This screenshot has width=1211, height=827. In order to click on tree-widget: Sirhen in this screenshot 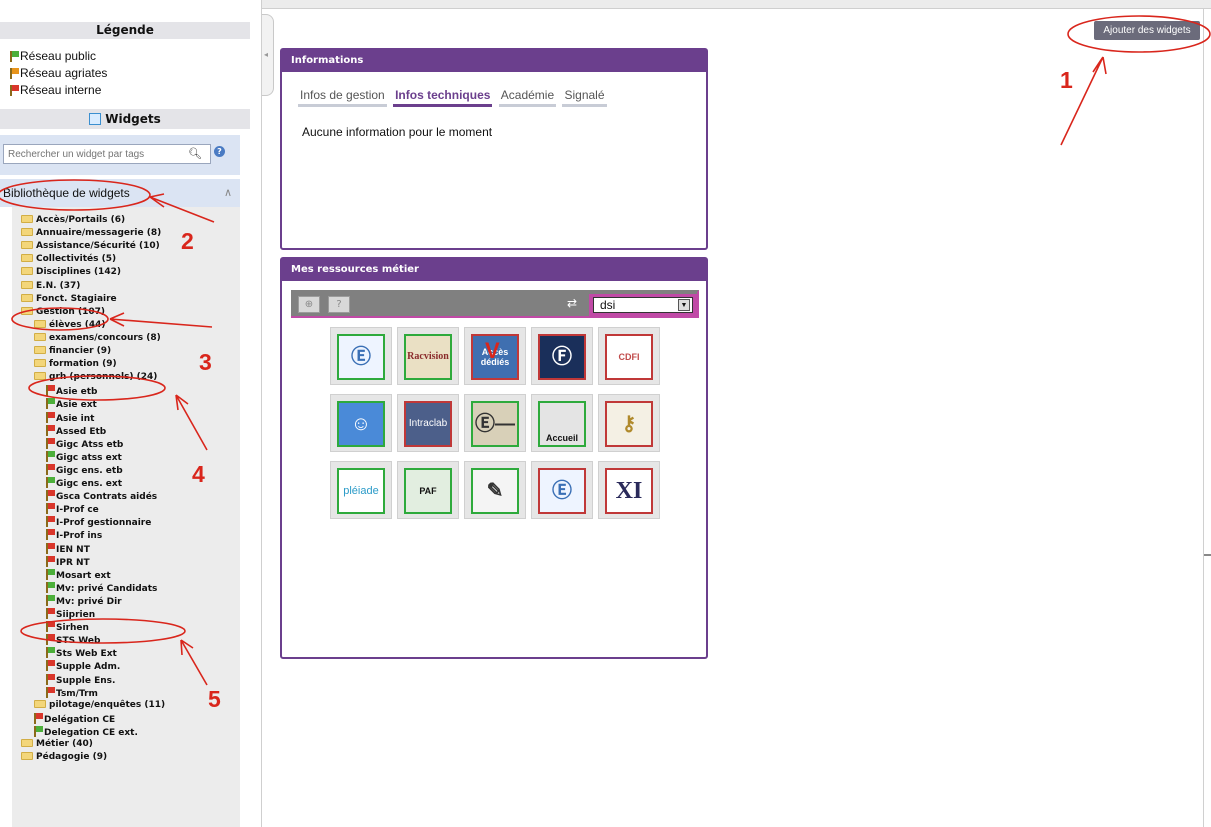, I will do `click(67, 627)`.